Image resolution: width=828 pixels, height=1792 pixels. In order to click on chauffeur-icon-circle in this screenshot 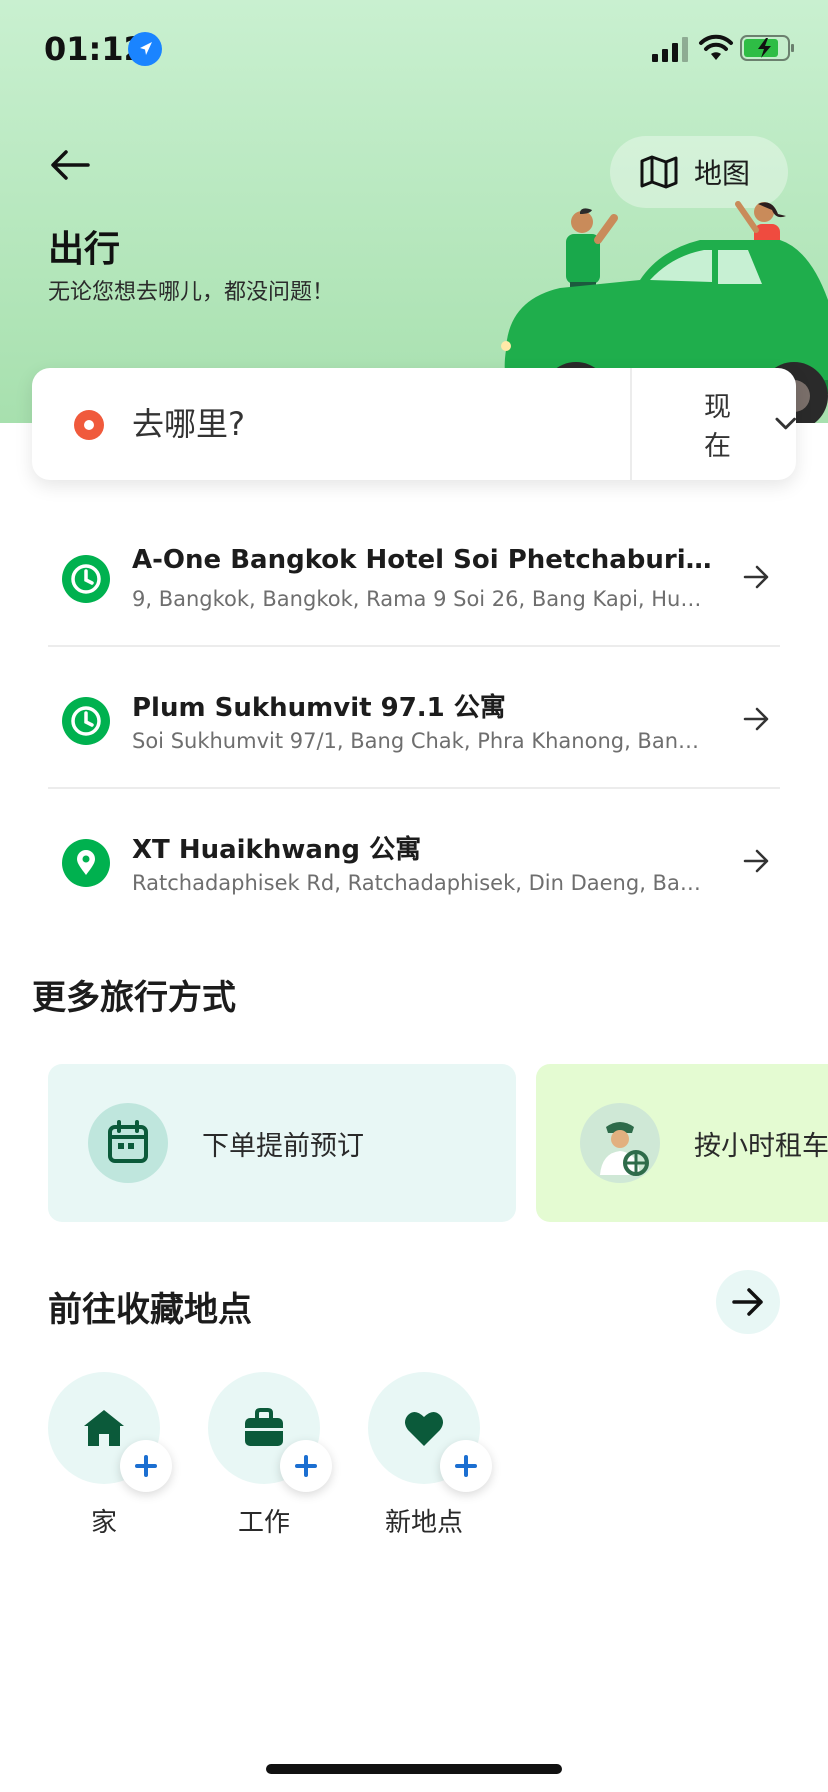, I will do `click(620, 1143)`.